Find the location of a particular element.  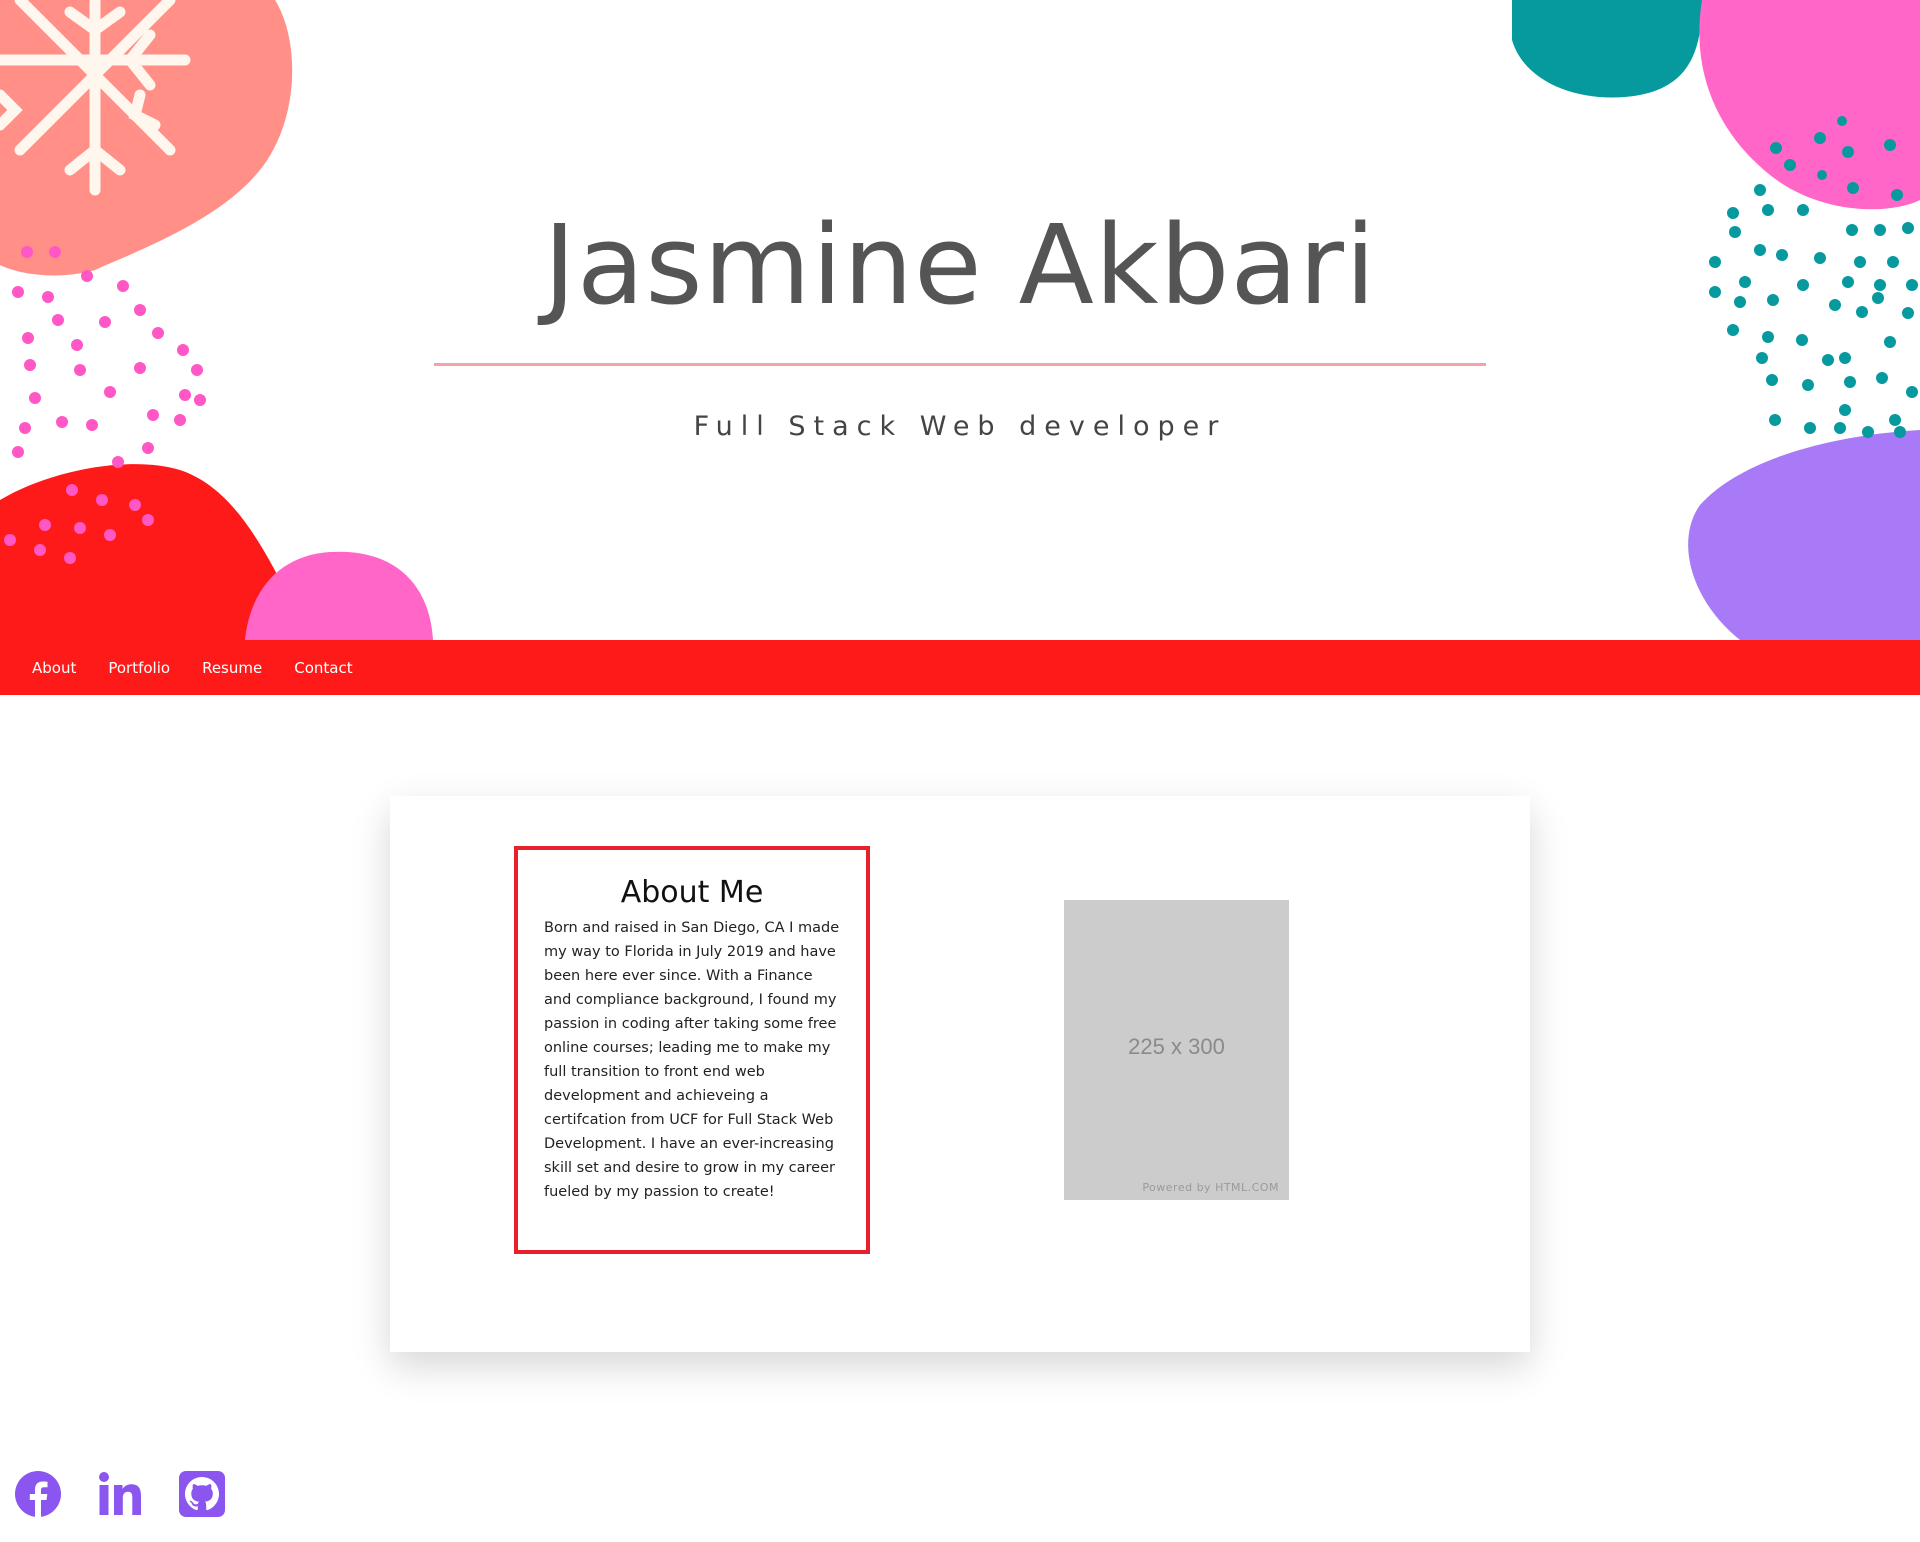

page-subtitle: Full Stack Web developer is located at coordinates (960, 426).